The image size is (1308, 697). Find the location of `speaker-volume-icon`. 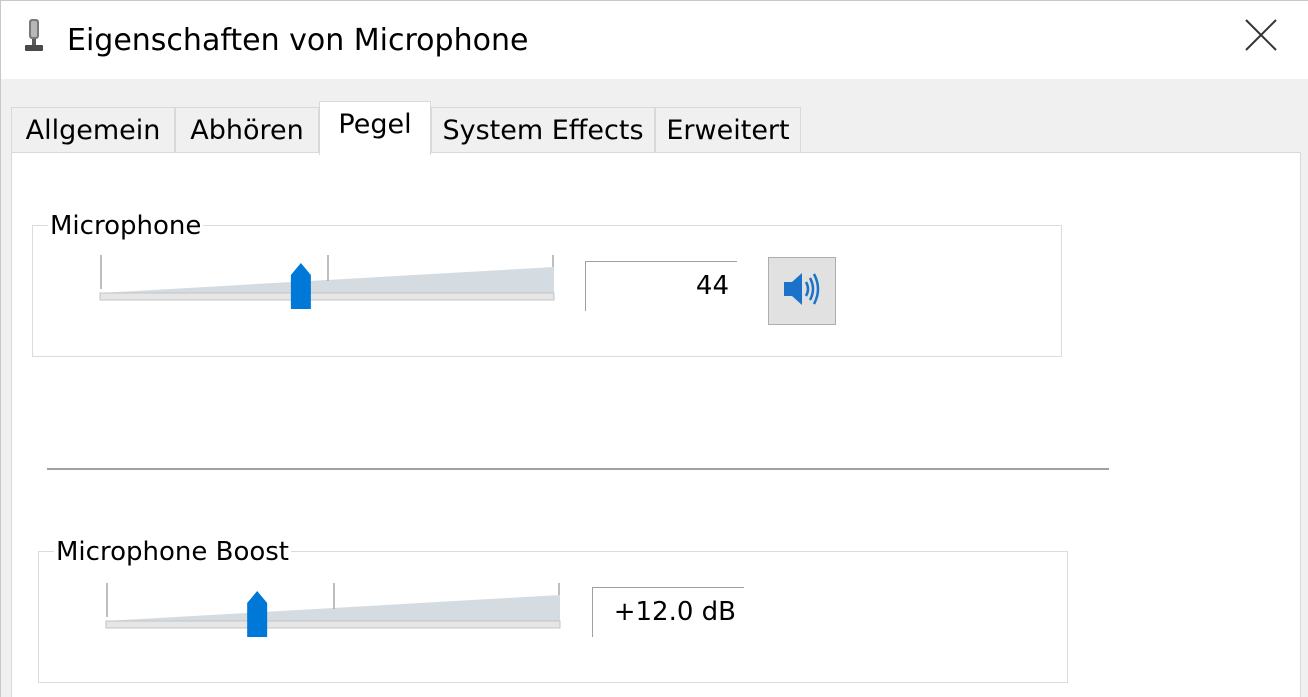

speaker-volume-icon is located at coordinates (802, 291).